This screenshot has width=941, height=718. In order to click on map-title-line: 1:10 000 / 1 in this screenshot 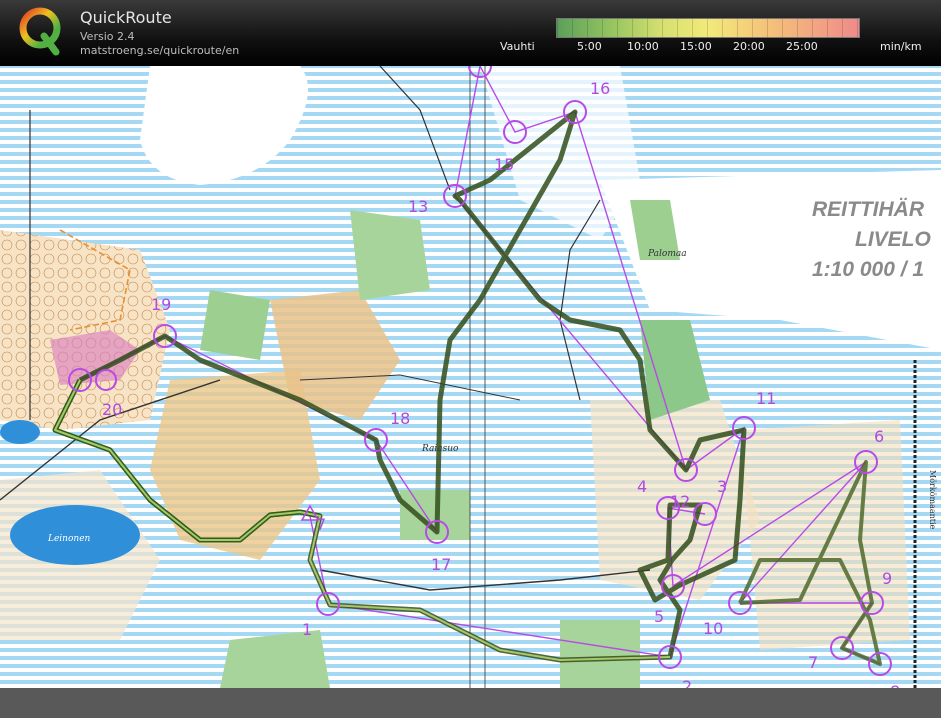, I will do `click(868, 269)`.